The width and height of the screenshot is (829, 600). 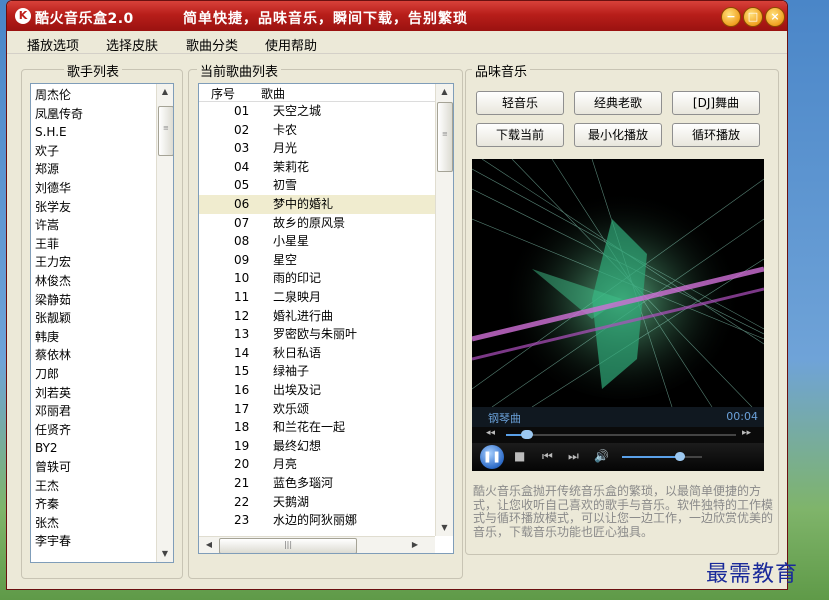 I want to click on singer-group-title: 歌手列表, so click(x=93, y=70).